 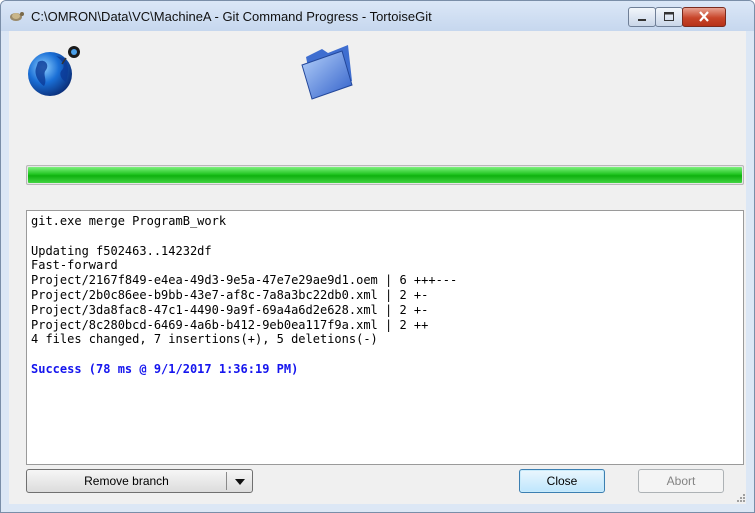 I want to click on close-button: Close, so click(x=562, y=481).